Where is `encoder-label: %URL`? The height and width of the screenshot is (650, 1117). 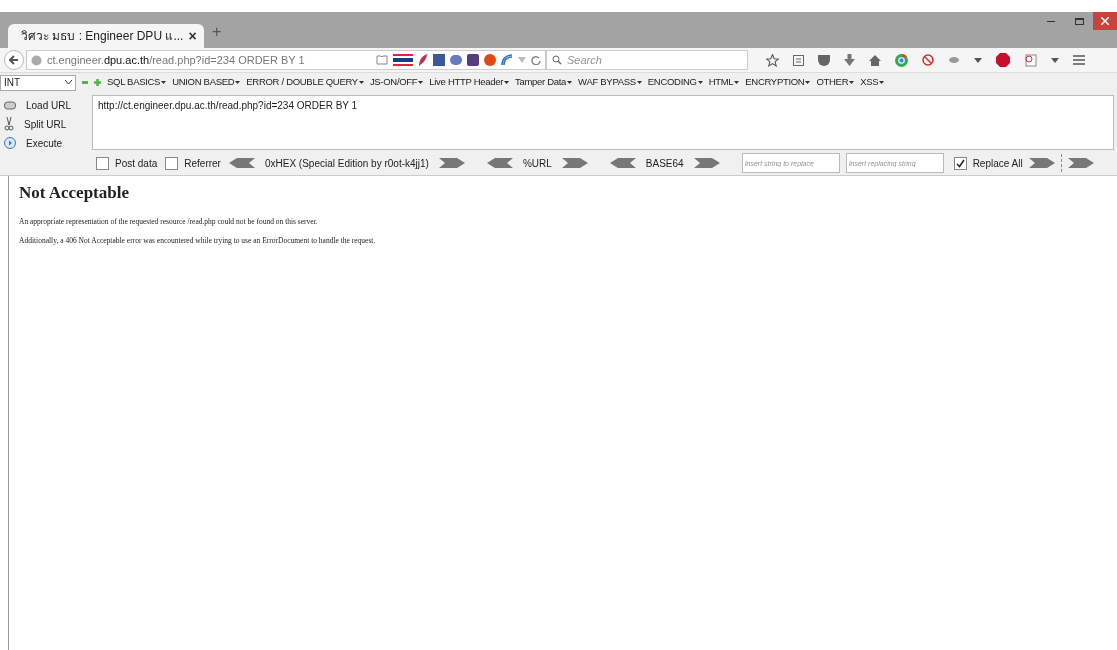 encoder-label: %URL is located at coordinates (537, 163).